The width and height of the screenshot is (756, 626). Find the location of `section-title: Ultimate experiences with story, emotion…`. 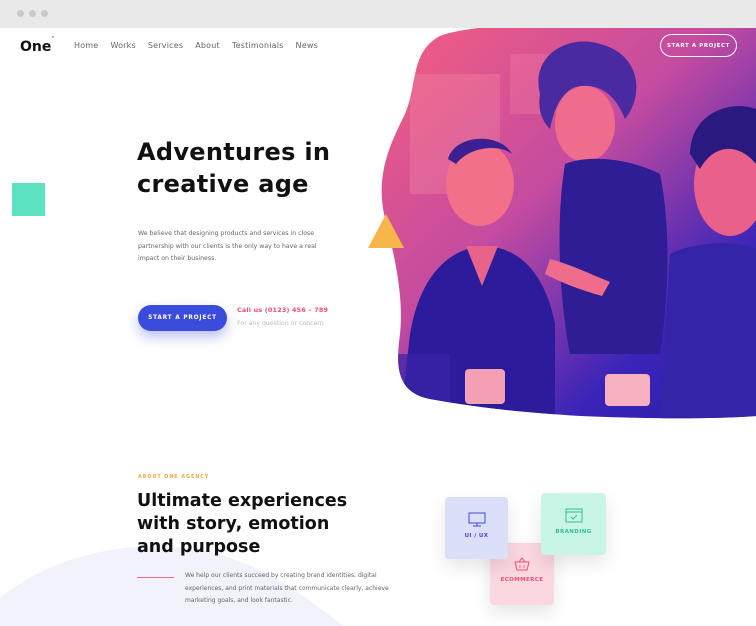

section-title: Ultimate experiences with story, emotion… is located at coordinates (242, 524).